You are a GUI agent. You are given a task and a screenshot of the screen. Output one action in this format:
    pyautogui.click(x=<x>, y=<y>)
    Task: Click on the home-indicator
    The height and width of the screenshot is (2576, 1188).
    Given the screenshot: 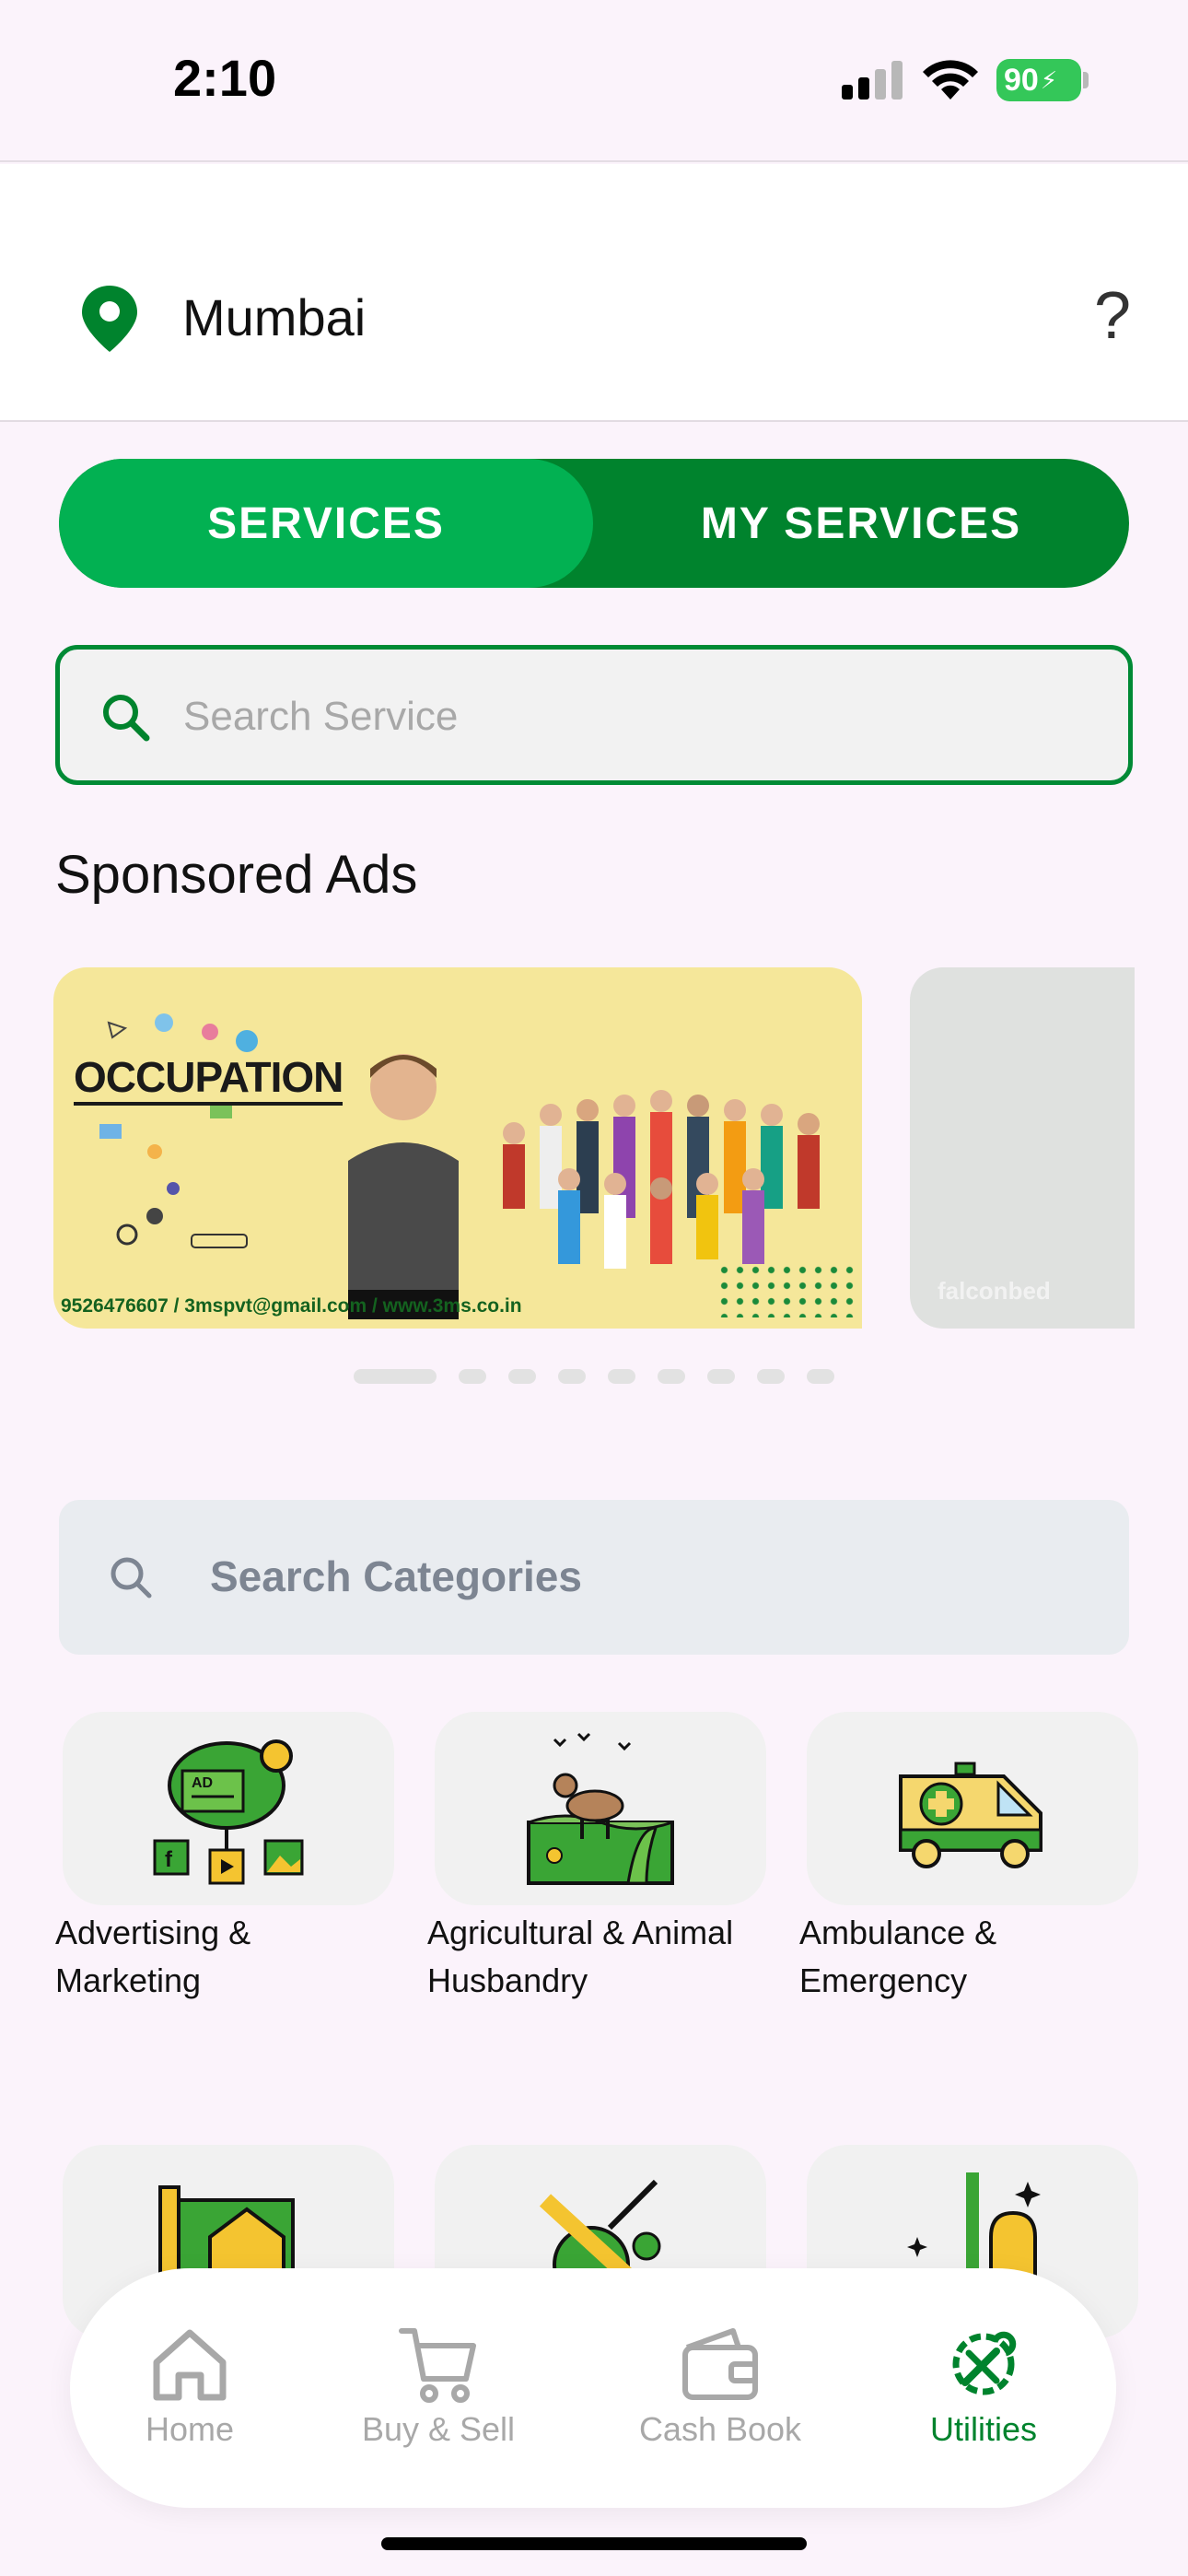 What is the action you would take?
    pyautogui.click(x=594, y=2543)
    